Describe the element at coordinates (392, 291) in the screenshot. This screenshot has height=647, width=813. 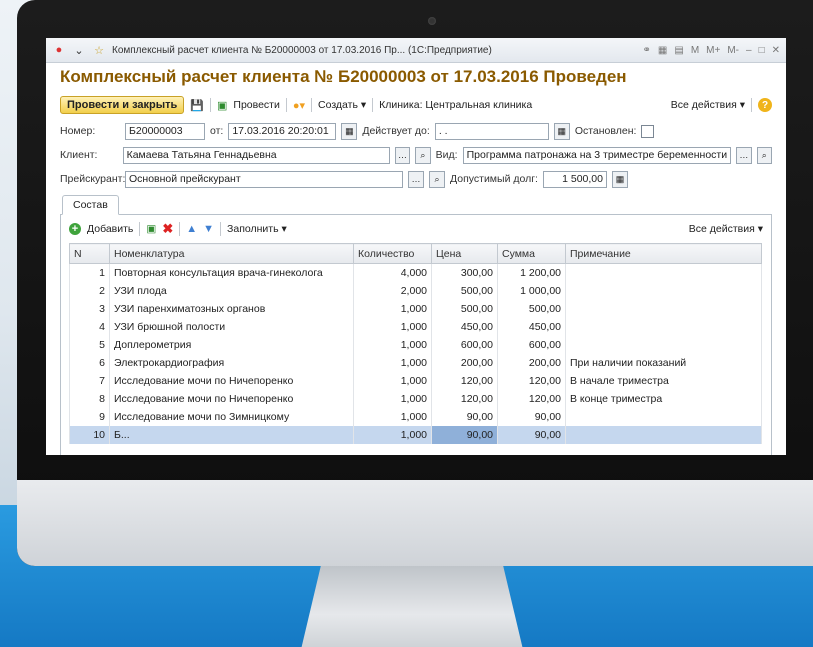
I see `row-qty: 2,000` at that location.